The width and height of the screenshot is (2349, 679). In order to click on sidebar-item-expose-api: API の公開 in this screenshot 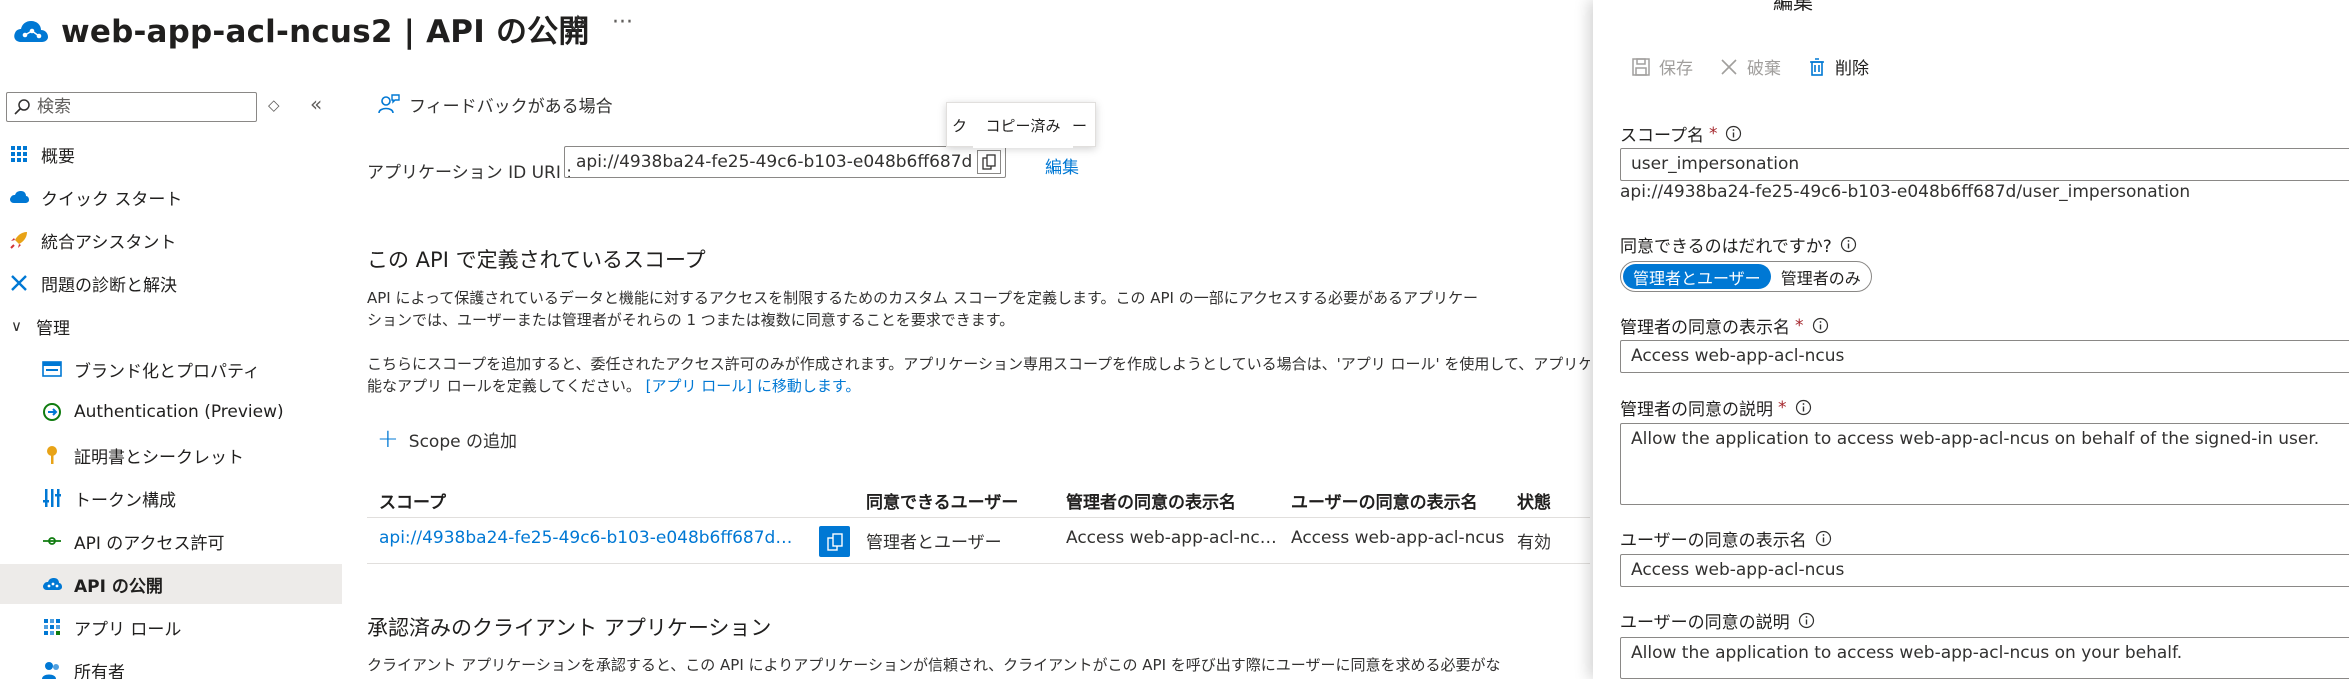, I will do `click(171, 584)`.